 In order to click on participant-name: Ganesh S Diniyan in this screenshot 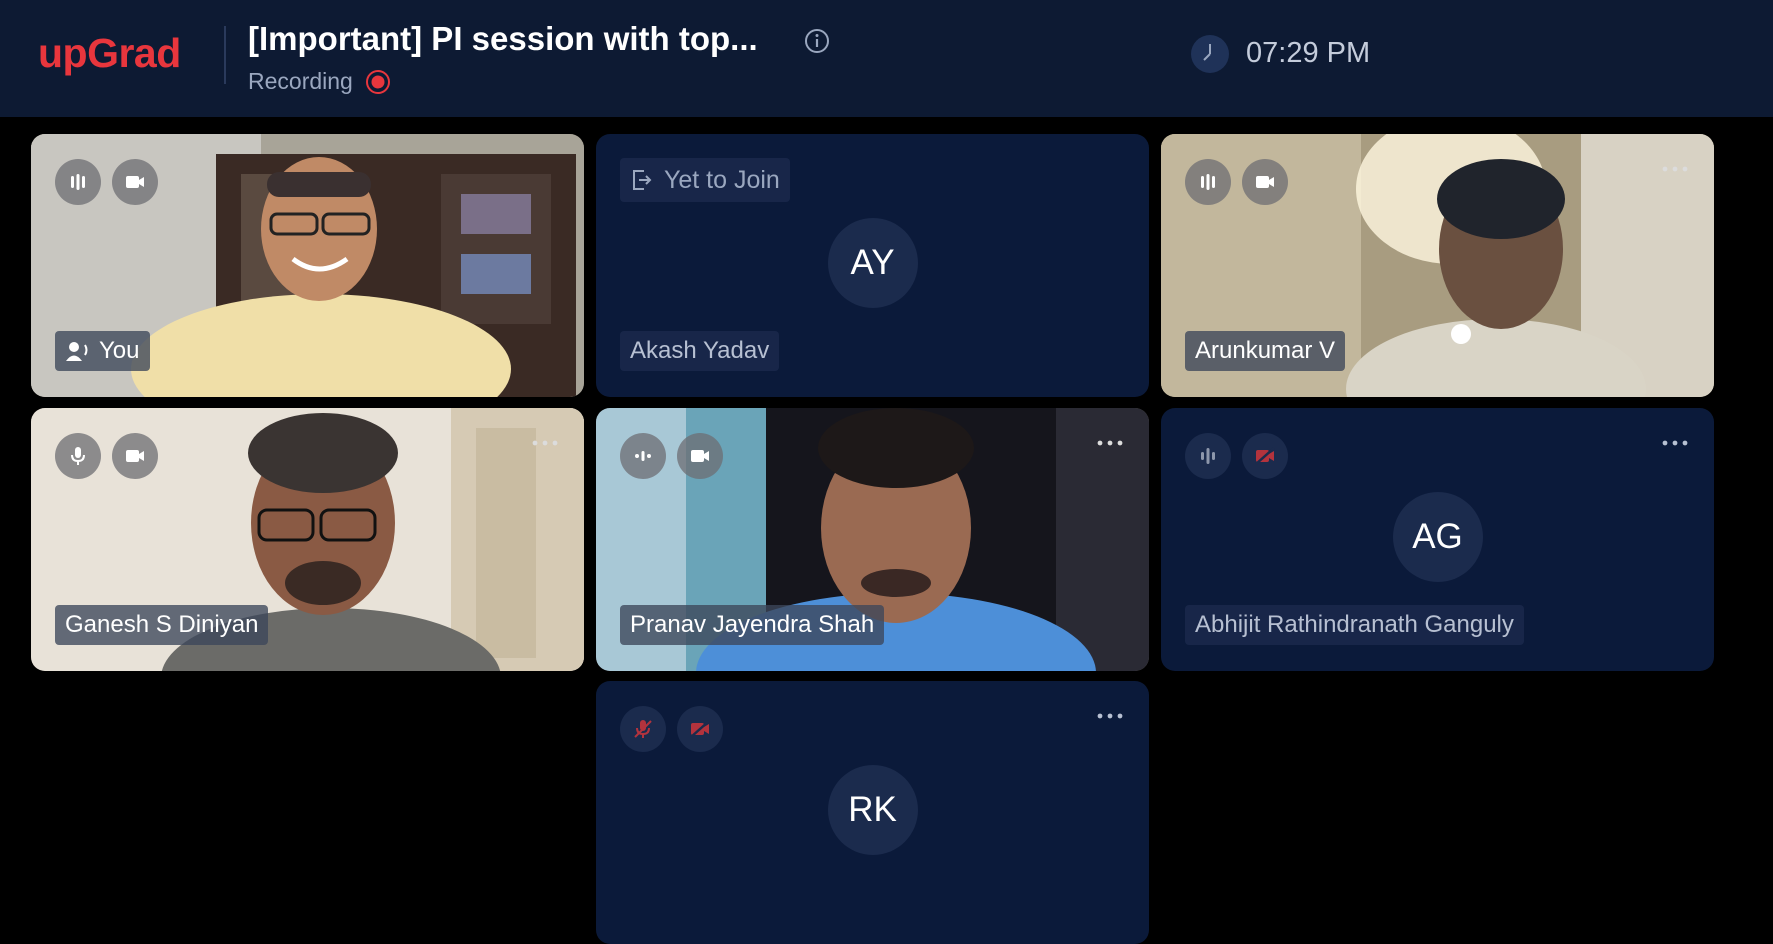, I will do `click(162, 624)`.